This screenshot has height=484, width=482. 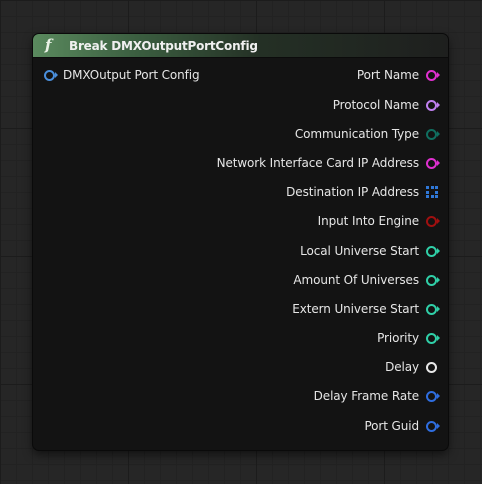 What do you see at coordinates (391, 426) in the screenshot?
I see `output-pin-label: Port Guid` at bounding box center [391, 426].